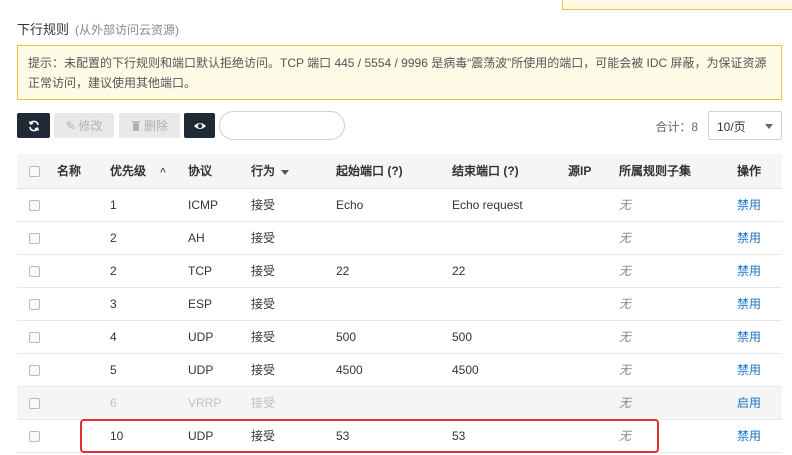  What do you see at coordinates (394, 171) in the screenshot?
I see `col-start-port: 起始端口 (?)` at bounding box center [394, 171].